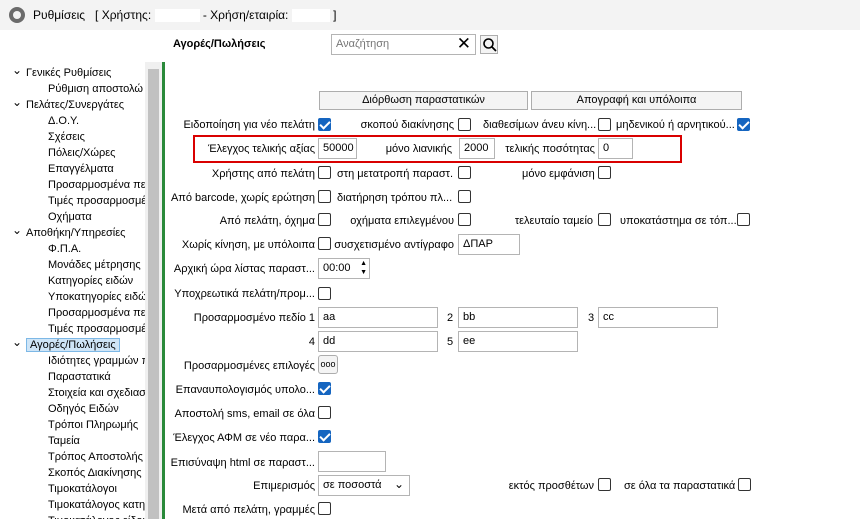  I want to click on tree-item: ⌄ Πελάτες/Συνεργάτες, so click(68, 103).